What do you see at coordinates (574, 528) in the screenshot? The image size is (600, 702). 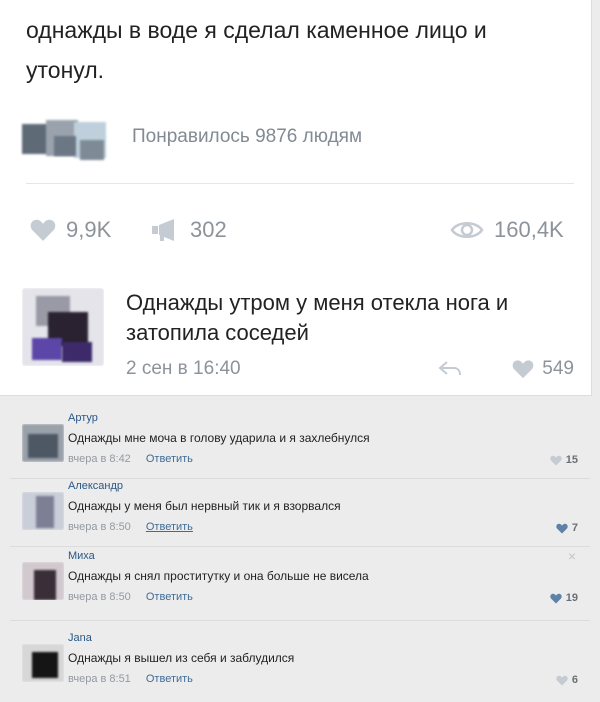 I see `comment-likes-count: 7` at bounding box center [574, 528].